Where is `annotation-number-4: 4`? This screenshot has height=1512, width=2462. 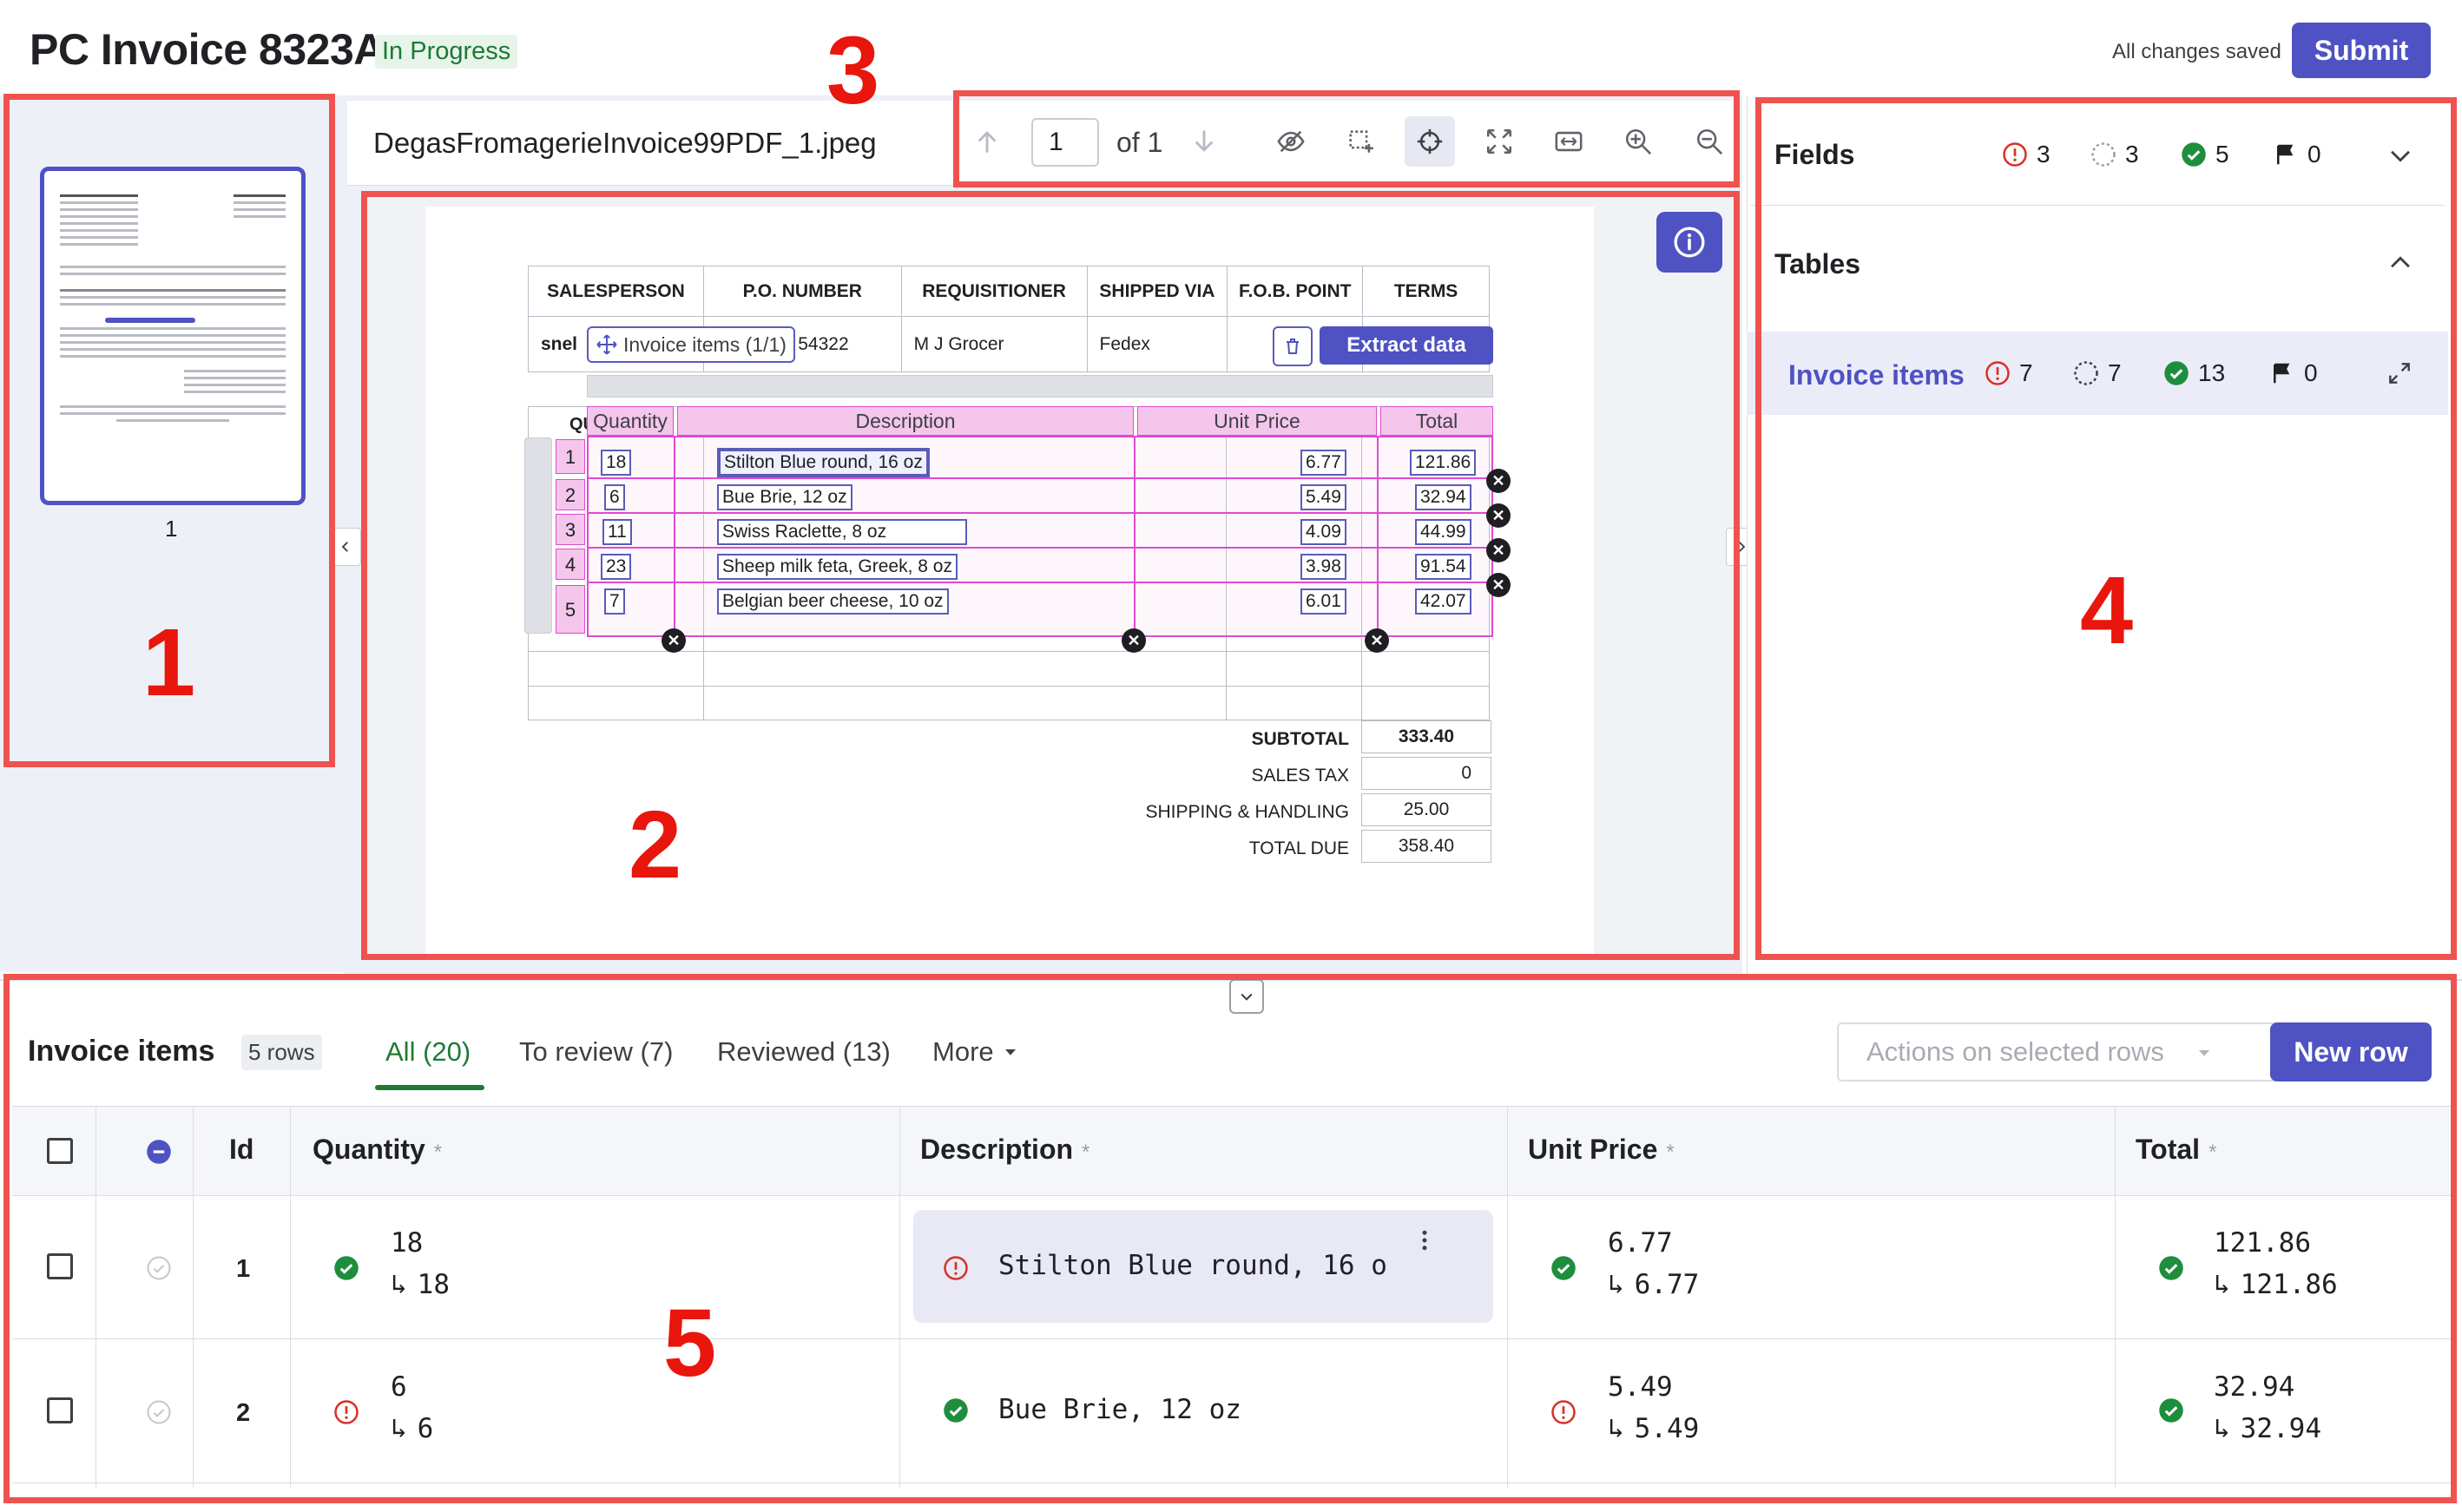 annotation-number-4: 4 is located at coordinates (2107, 610).